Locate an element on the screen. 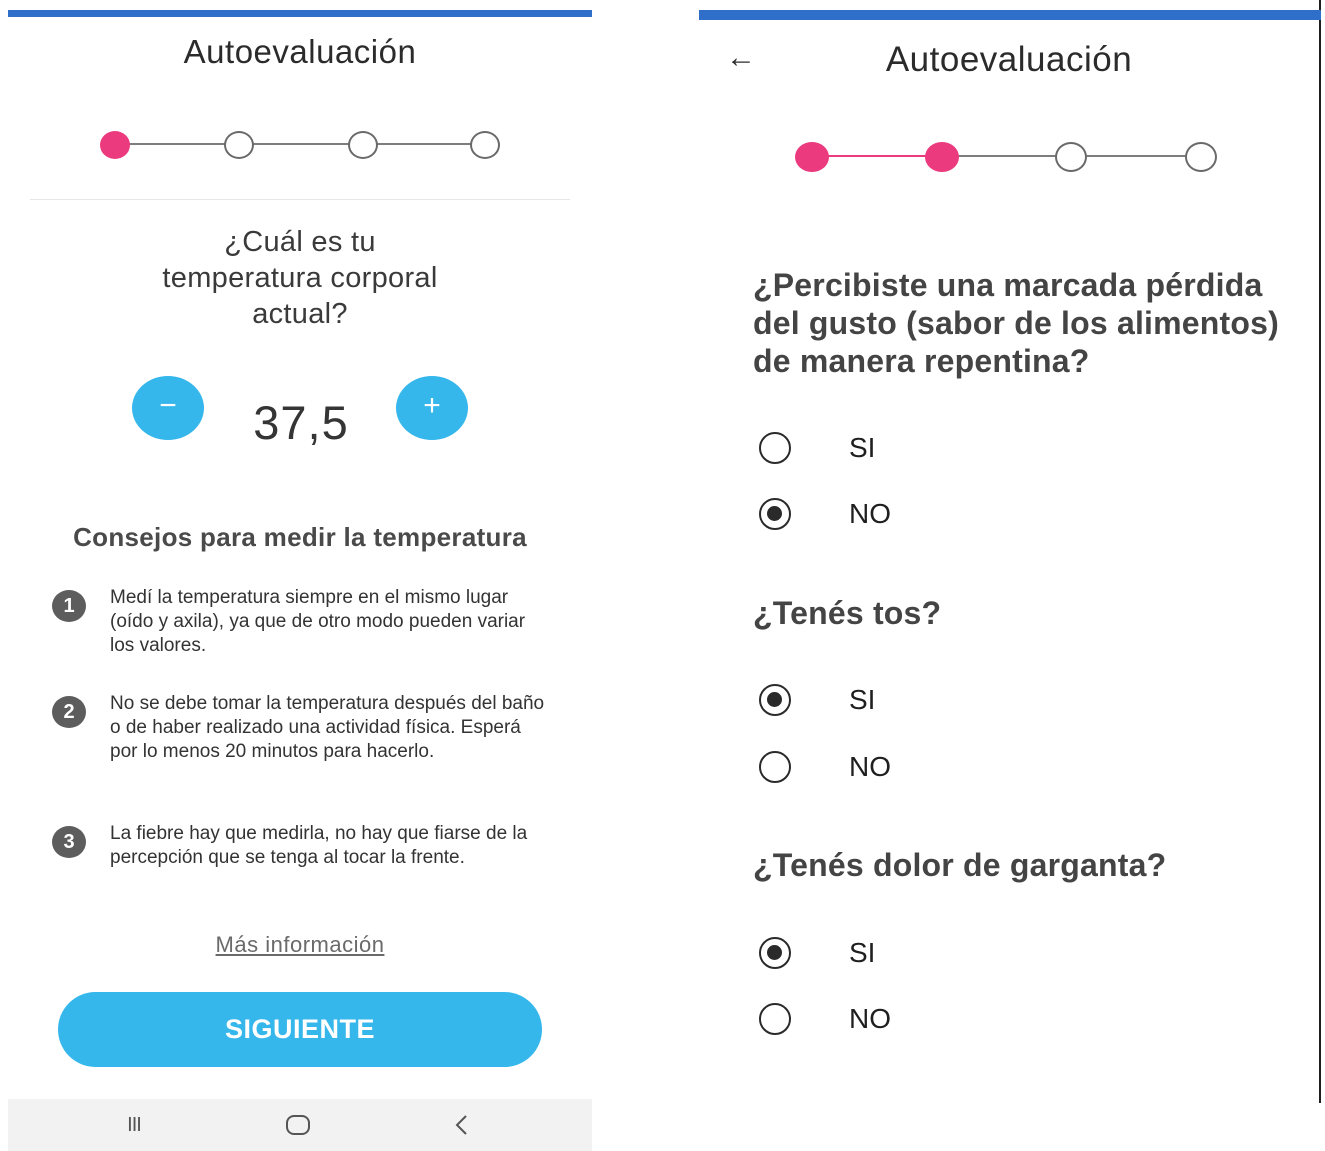  decrement-button: − is located at coordinates (168, 408).